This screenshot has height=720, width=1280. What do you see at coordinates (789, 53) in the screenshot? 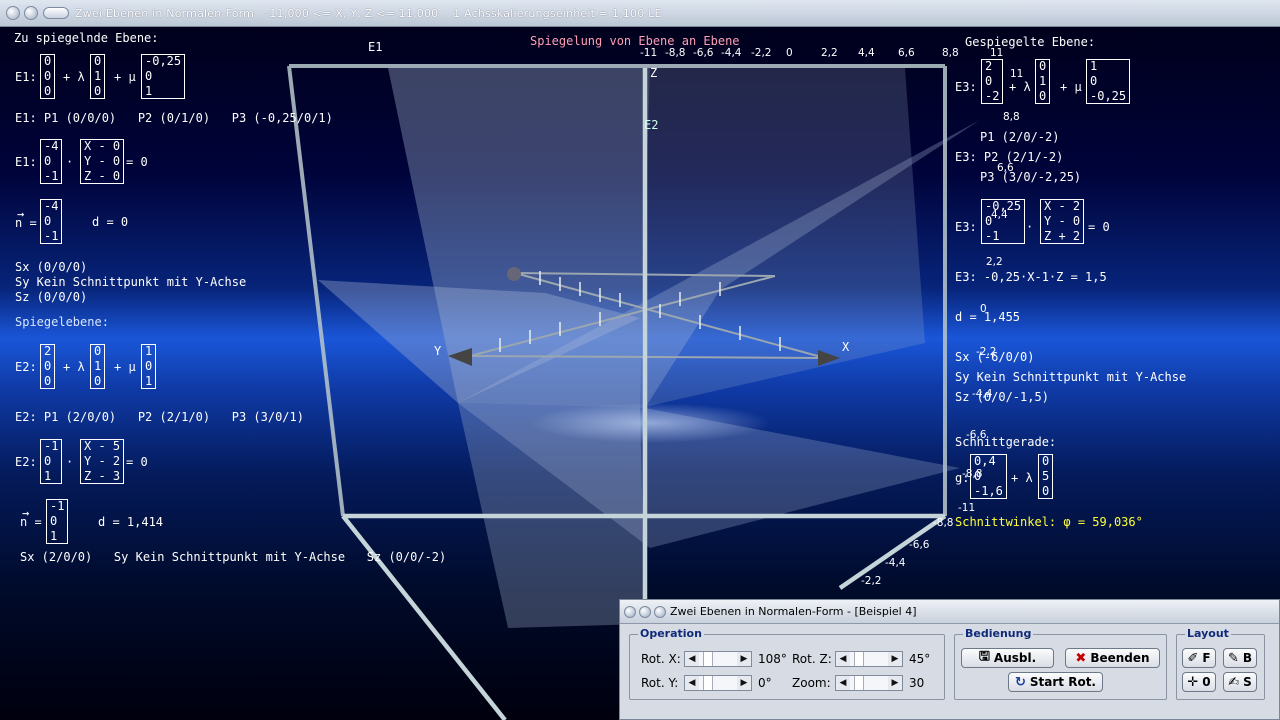
I see `top-tick: 0` at bounding box center [789, 53].